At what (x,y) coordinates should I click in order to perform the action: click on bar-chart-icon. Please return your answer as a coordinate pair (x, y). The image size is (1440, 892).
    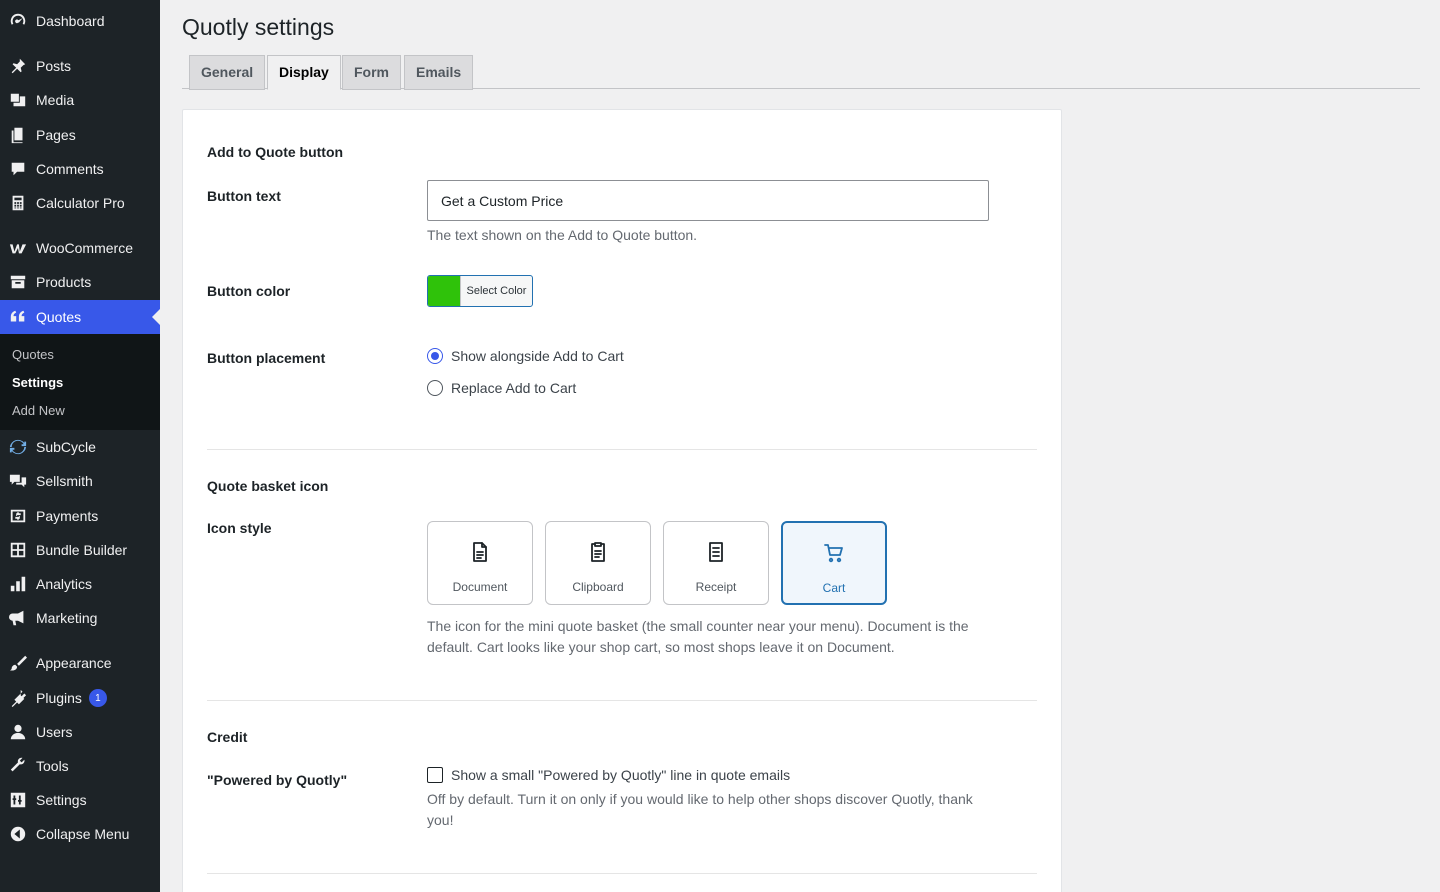
    Looking at the image, I should click on (18, 584).